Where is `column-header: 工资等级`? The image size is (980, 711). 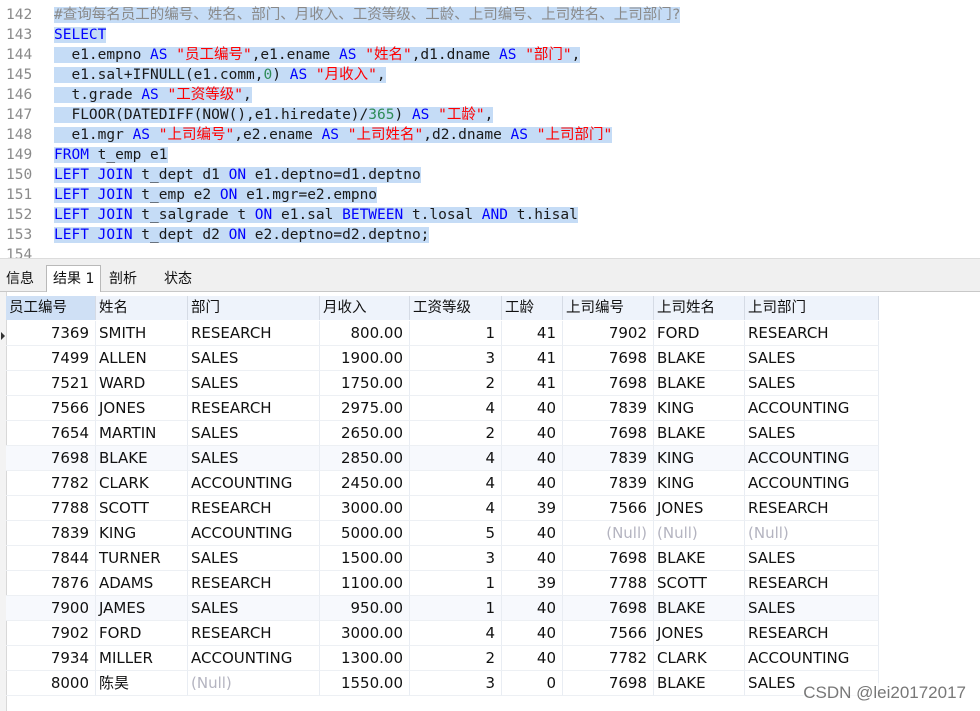 column-header: 工资等级 is located at coordinates (456, 308).